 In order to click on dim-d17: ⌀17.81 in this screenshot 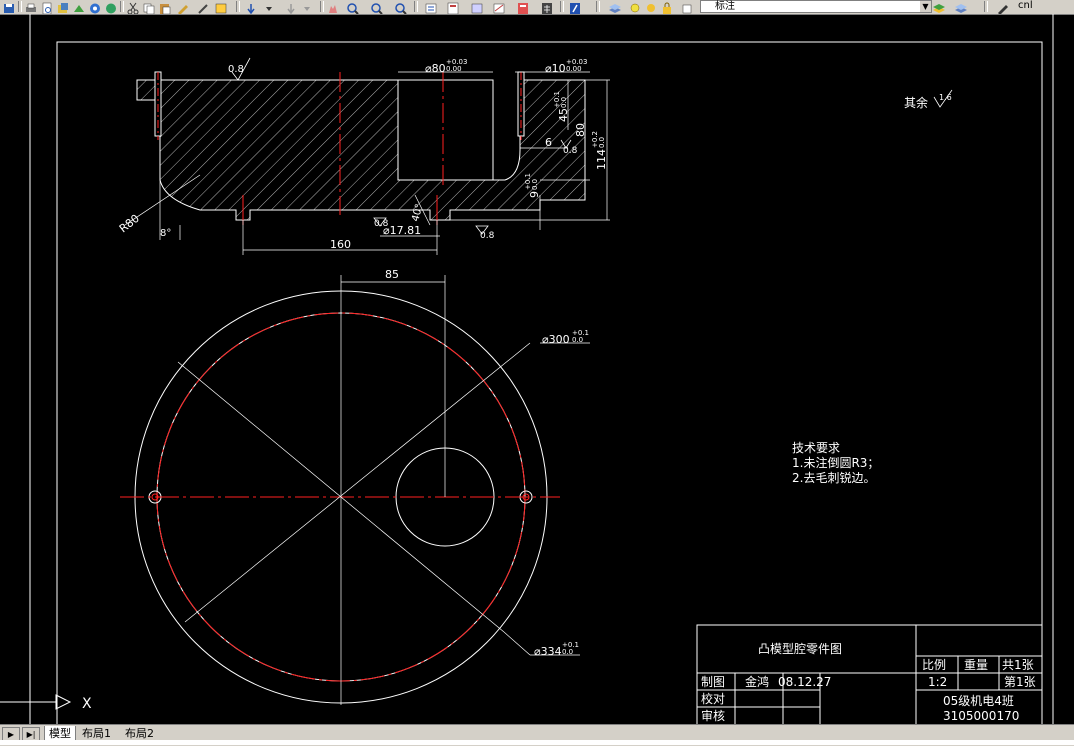, I will do `click(402, 230)`.